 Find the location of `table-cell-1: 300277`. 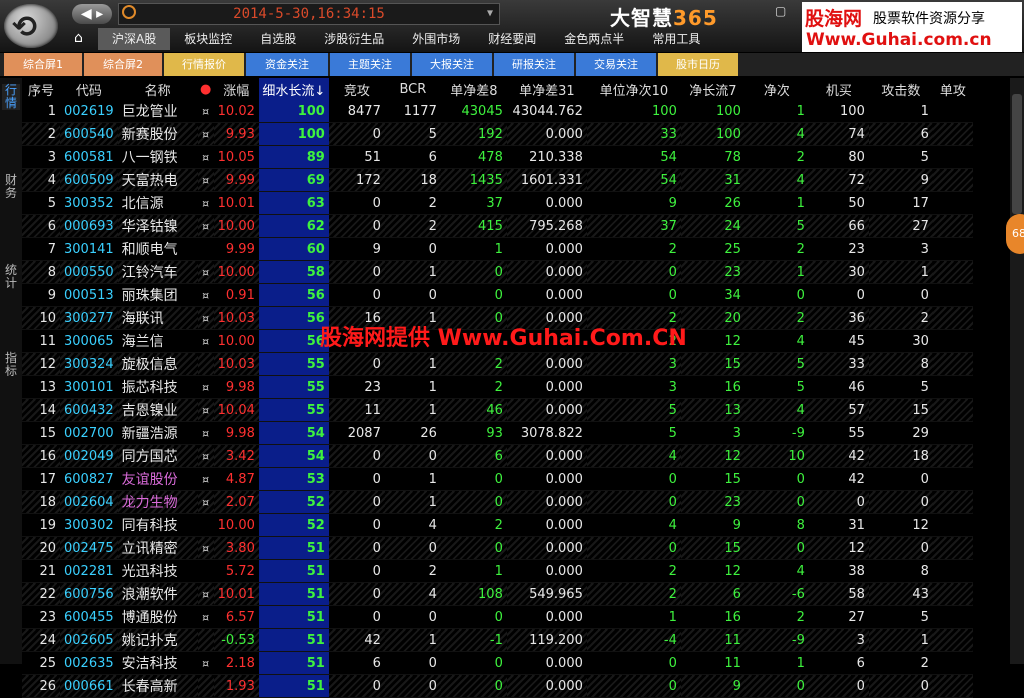

table-cell-1: 300277 is located at coordinates (89, 318).